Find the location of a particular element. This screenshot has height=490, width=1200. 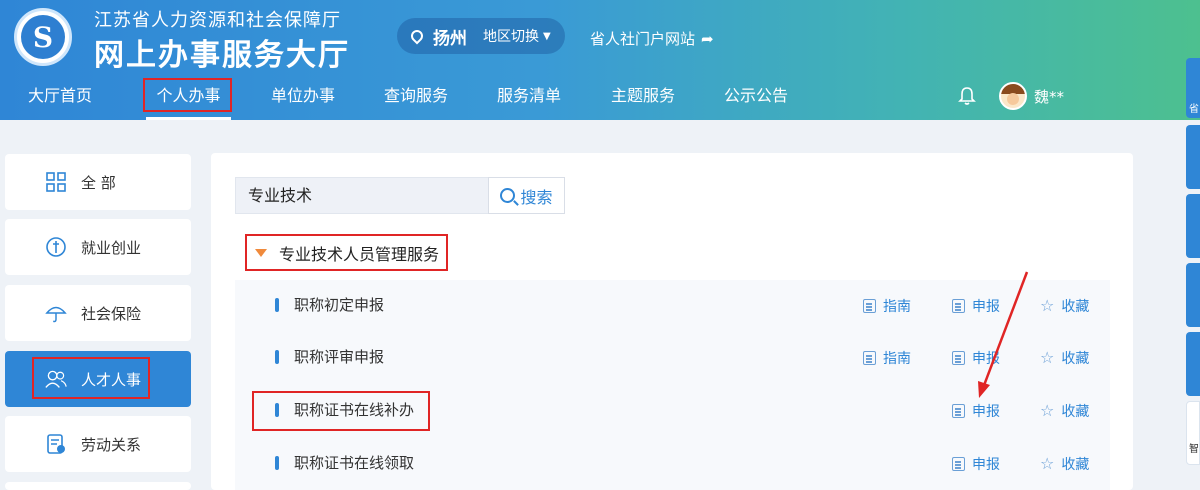

current-city: 扬州 is located at coordinates (450, 38).